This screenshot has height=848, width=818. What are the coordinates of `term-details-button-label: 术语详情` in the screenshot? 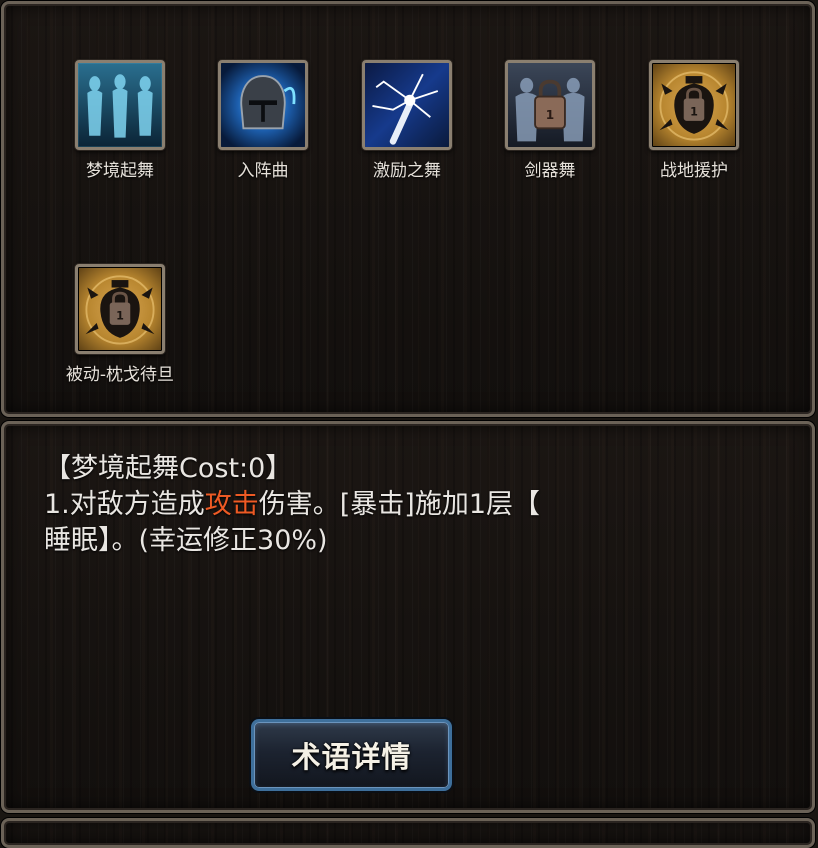 It's located at (351, 757).